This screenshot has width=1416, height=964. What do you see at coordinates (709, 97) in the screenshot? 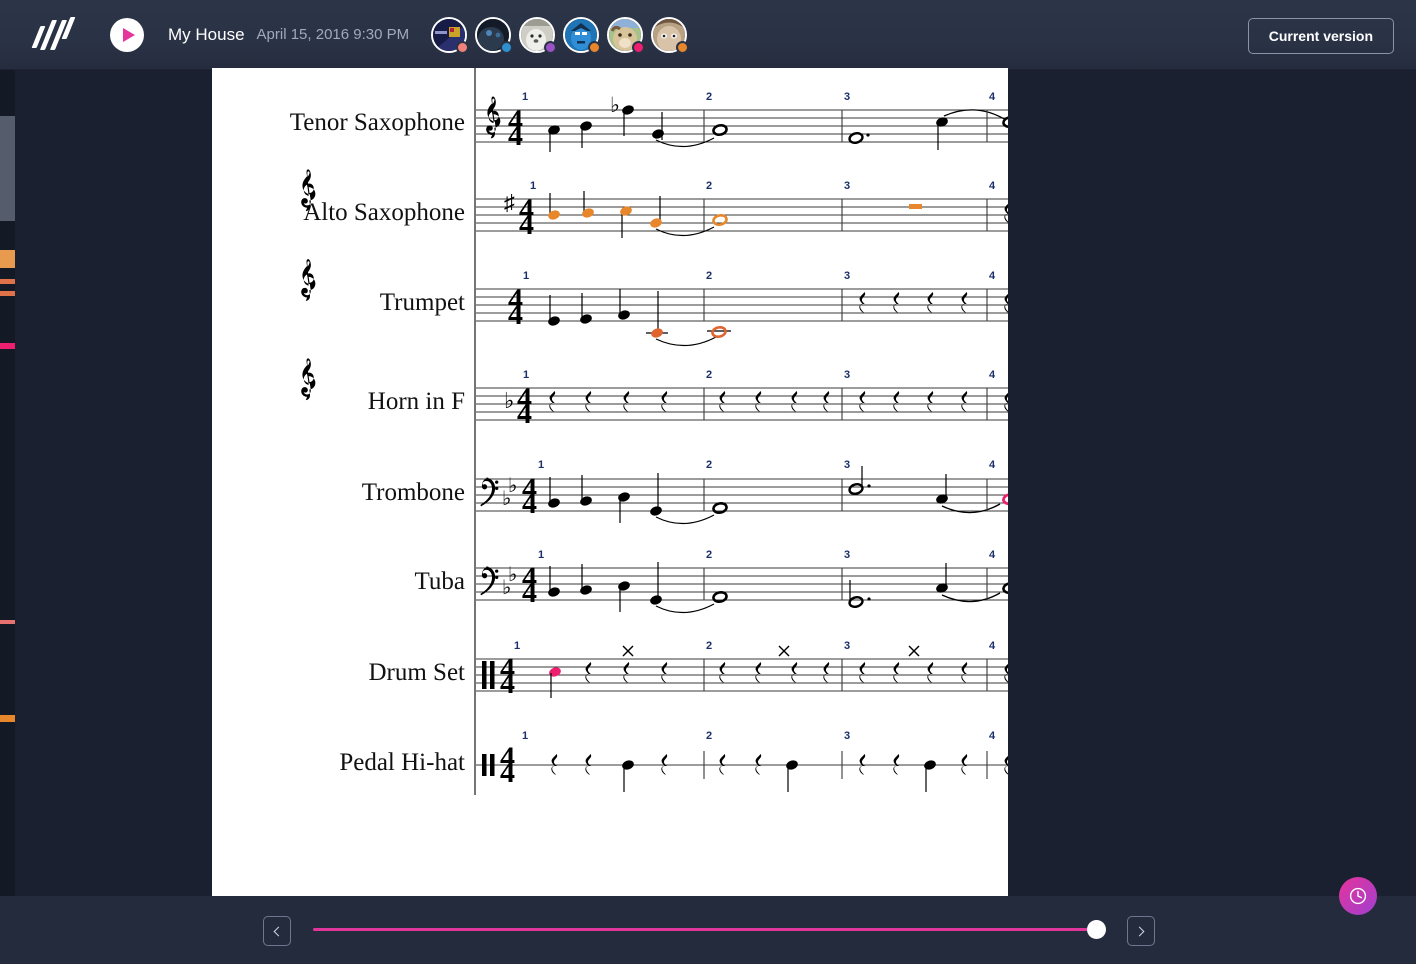
I see `measure-number: 2` at bounding box center [709, 97].